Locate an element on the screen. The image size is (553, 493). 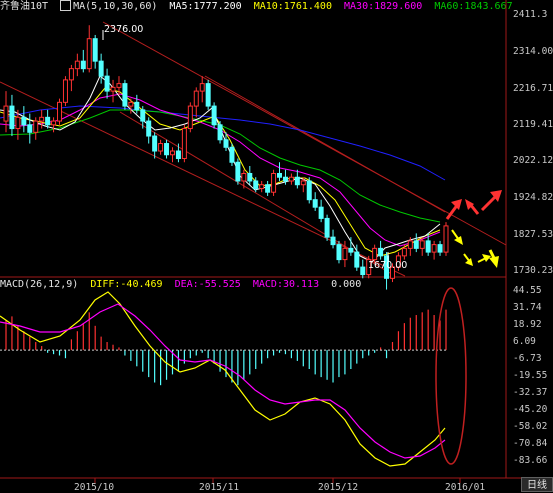
price-tick: 1730.23 is located at coordinates (533, 270).